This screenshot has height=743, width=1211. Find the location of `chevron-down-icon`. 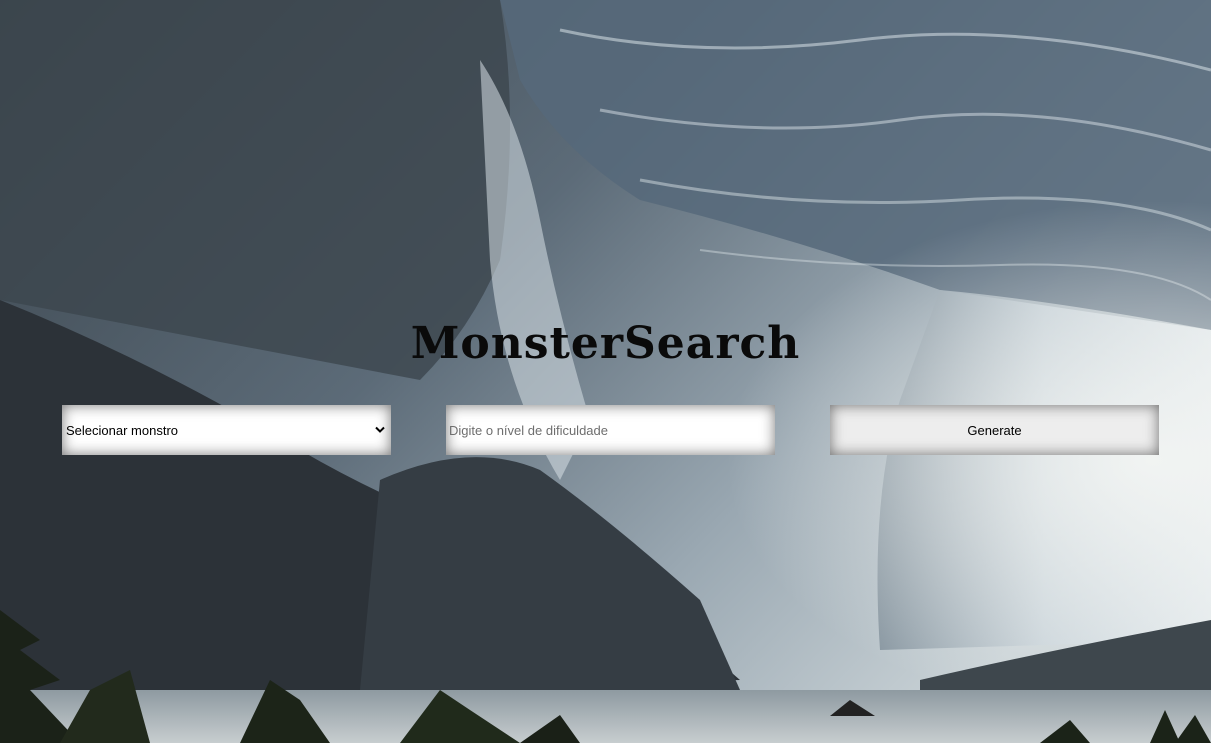

chevron-down-icon is located at coordinates (380, 429).